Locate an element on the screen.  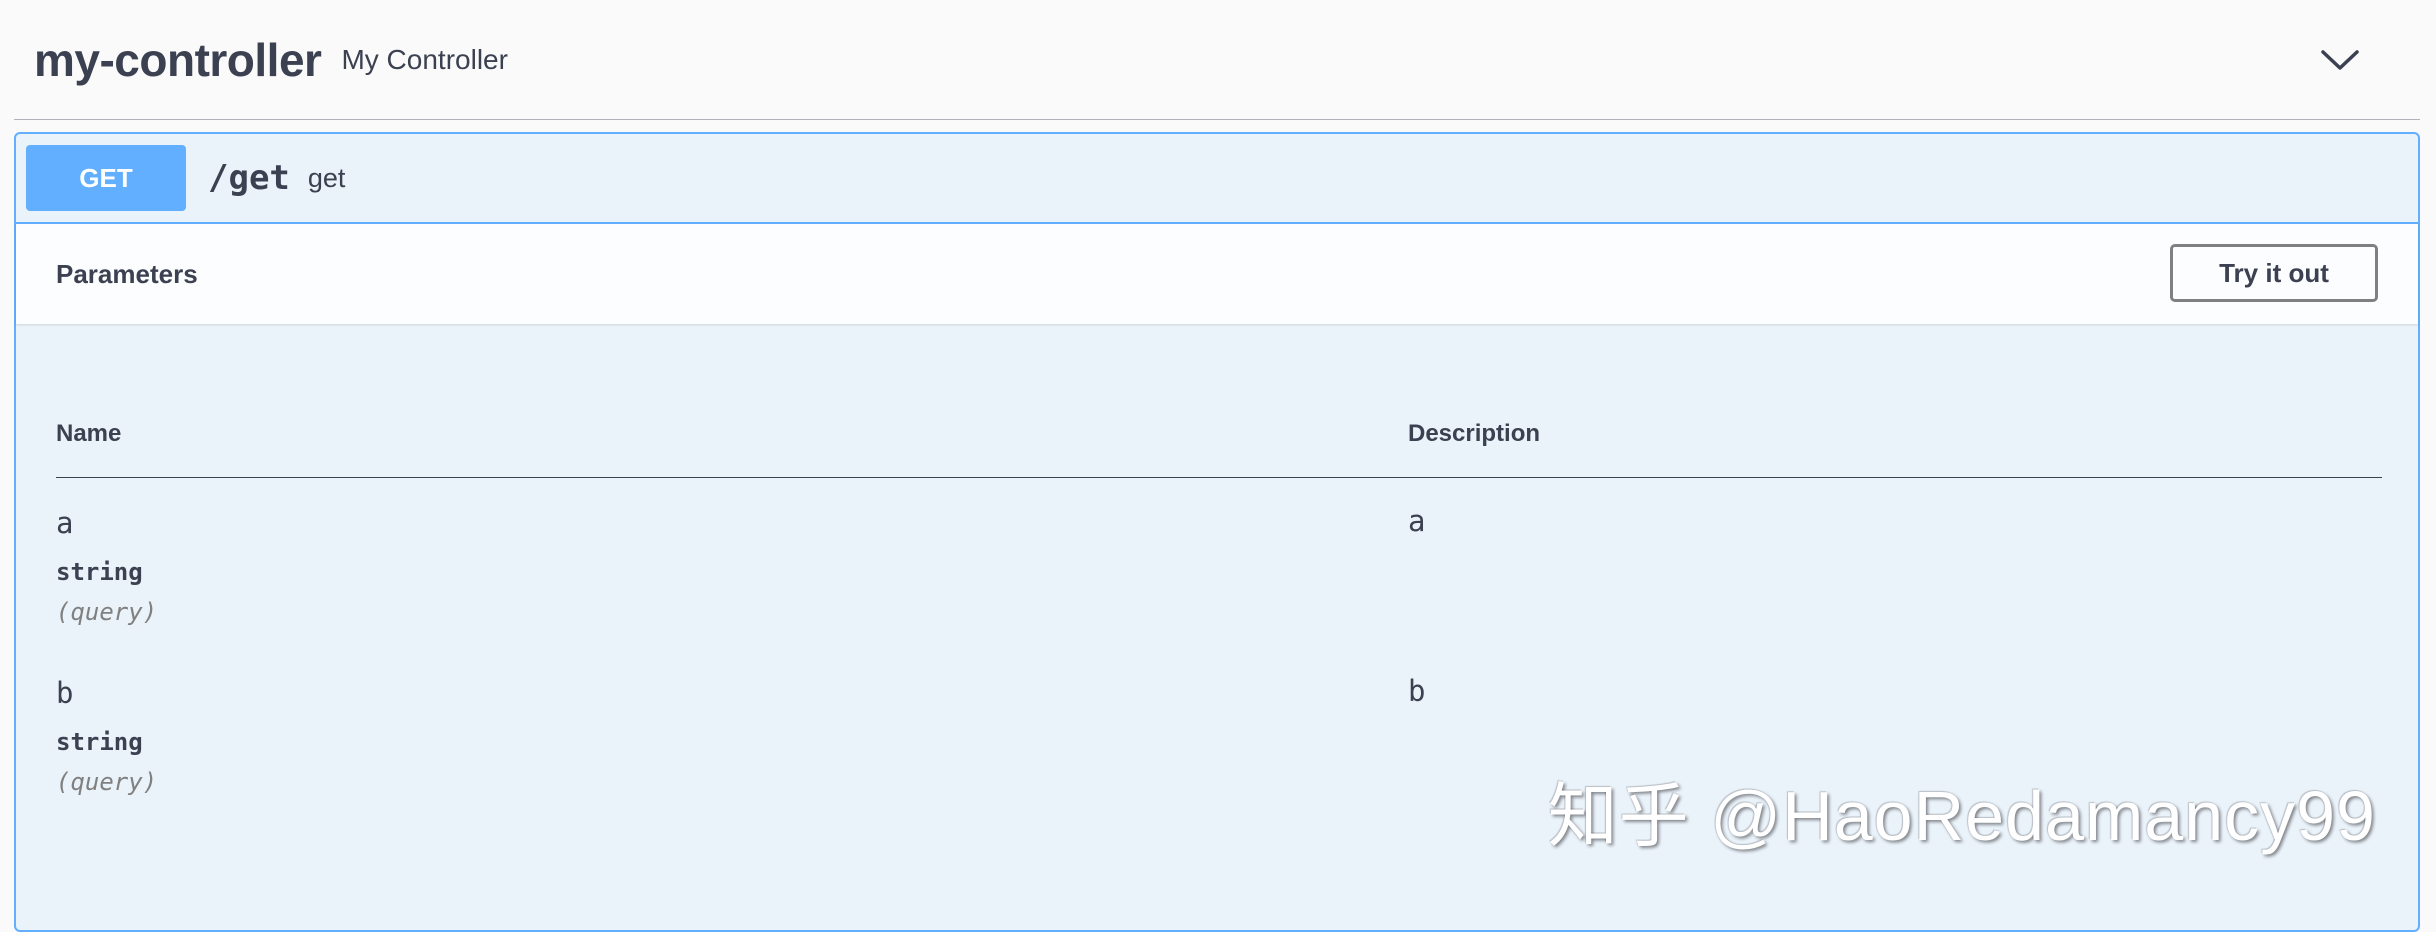
operation-path: /get is located at coordinates (249, 178).